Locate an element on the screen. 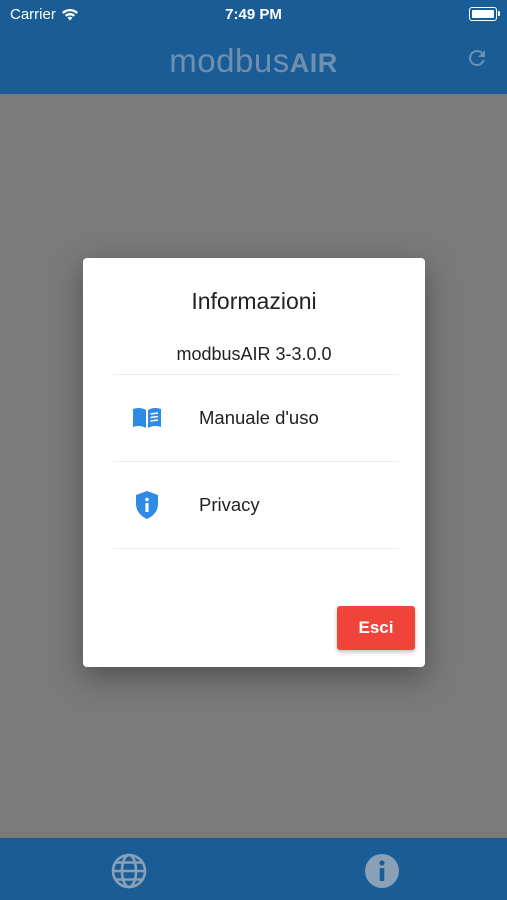 The width and height of the screenshot is (507, 900). info-icon is located at coordinates (382, 871).